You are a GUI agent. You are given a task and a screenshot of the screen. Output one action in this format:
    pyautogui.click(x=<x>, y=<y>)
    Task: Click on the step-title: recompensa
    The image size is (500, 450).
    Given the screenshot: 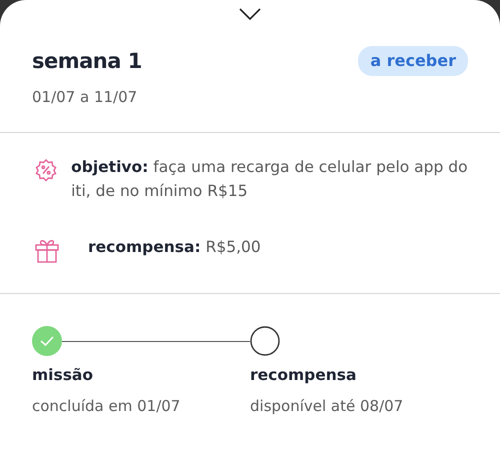 What is the action you would take?
    pyautogui.click(x=304, y=375)
    